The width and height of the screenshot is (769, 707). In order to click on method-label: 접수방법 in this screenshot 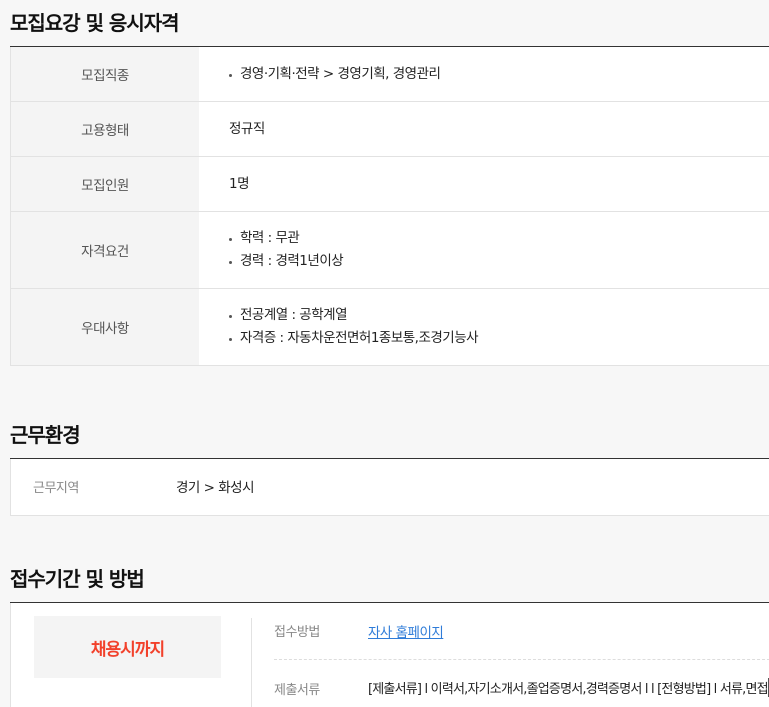, I will do `click(297, 632)`.